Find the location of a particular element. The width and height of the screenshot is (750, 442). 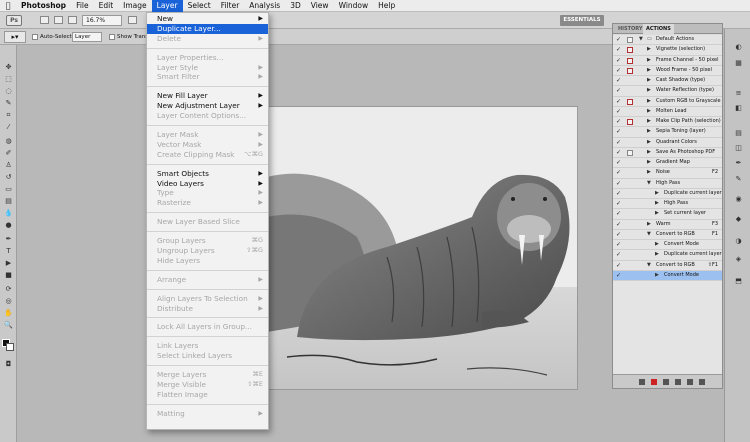

shape-tool-icon: ■ is located at coordinates (8, 275).